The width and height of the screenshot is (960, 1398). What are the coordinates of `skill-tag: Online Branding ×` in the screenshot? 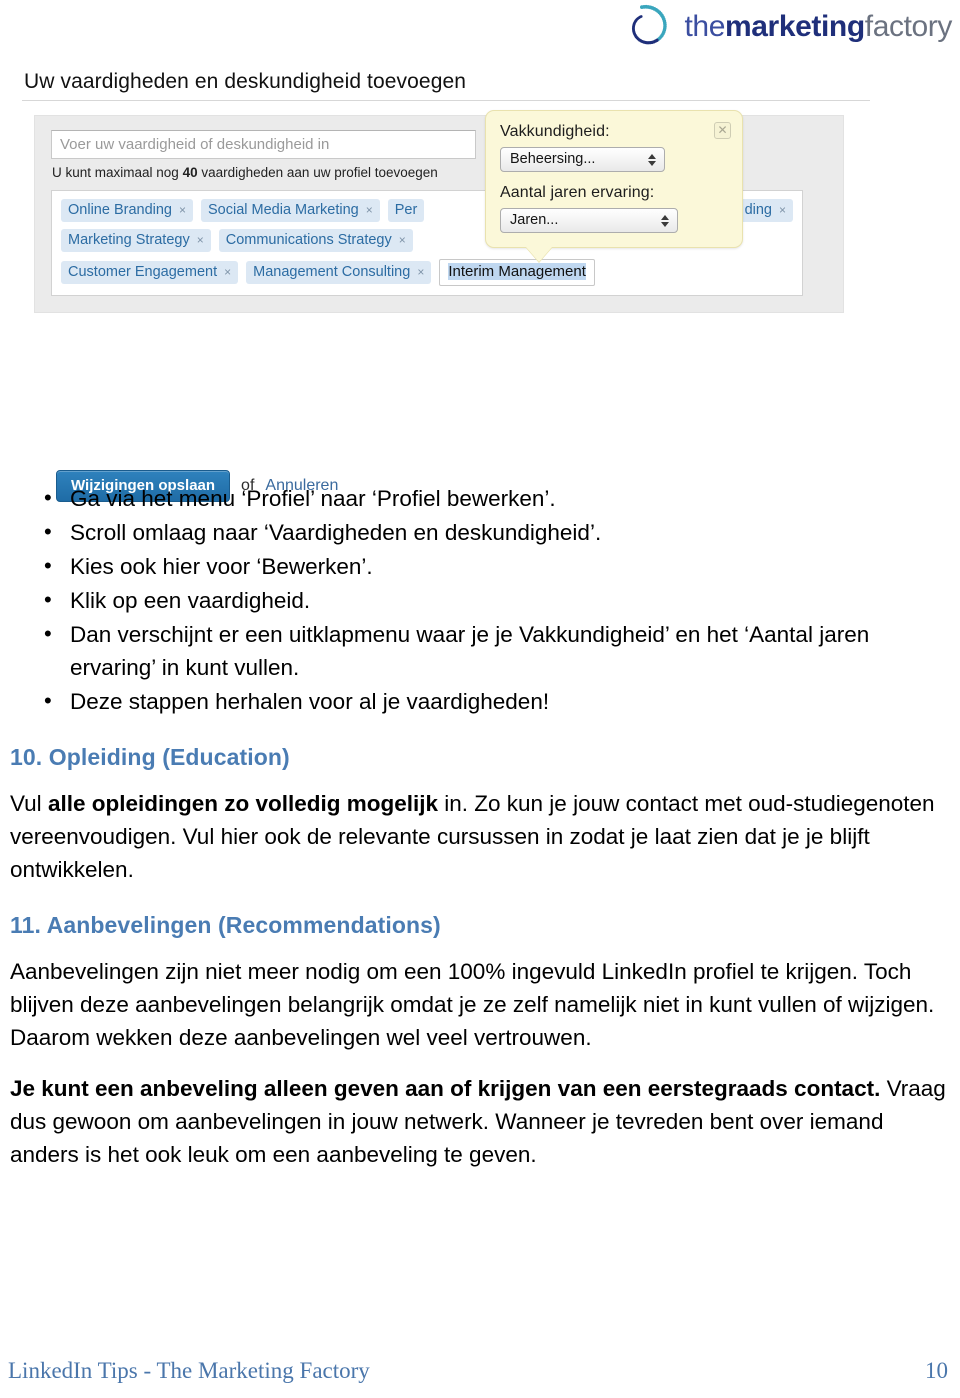 It's located at (127, 210).